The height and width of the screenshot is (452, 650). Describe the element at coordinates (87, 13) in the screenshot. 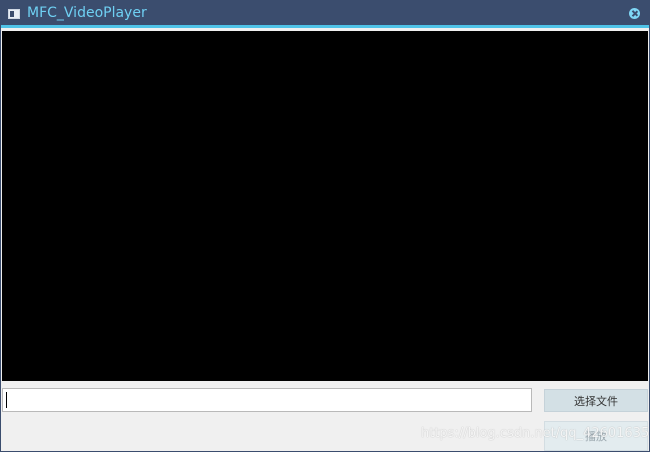

I see `window-title: MFC_VideoPlayer` at that location.